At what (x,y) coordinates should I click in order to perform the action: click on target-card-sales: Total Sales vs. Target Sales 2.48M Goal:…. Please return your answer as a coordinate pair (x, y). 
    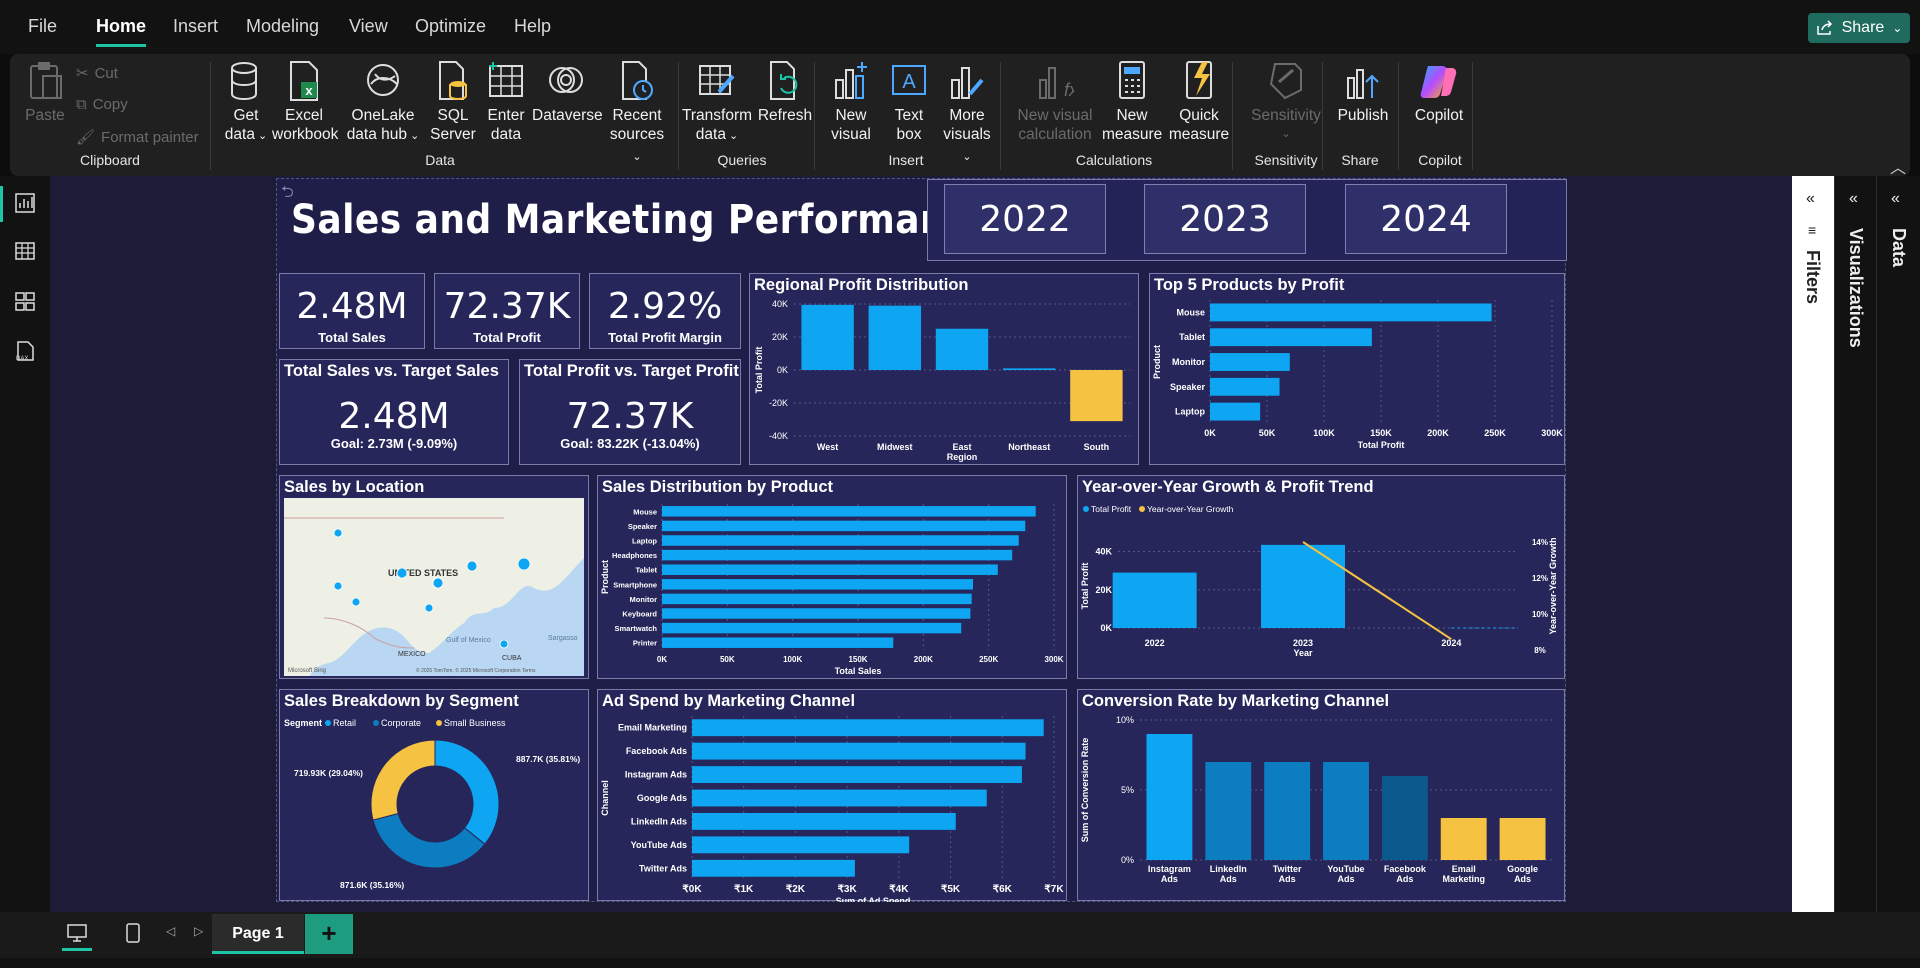
    Looking at the image, I should click on (394, 412).